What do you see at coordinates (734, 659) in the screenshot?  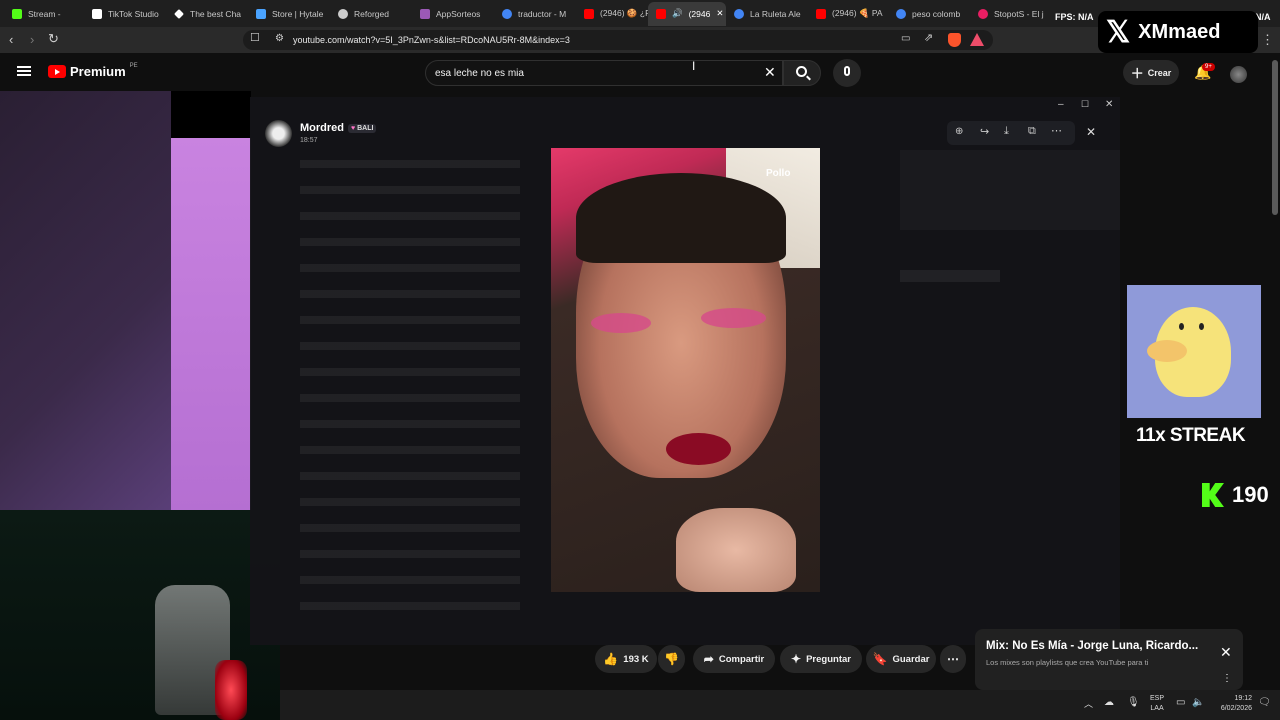 I see `share-button: ➦ Compartir` at bounding box center [734, 659].